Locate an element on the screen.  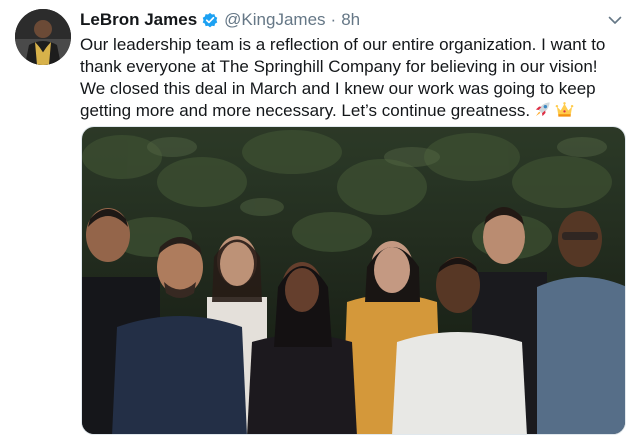
tweet-header: LeBron James @KingJames · 8h is located at coordinates (220, 20).